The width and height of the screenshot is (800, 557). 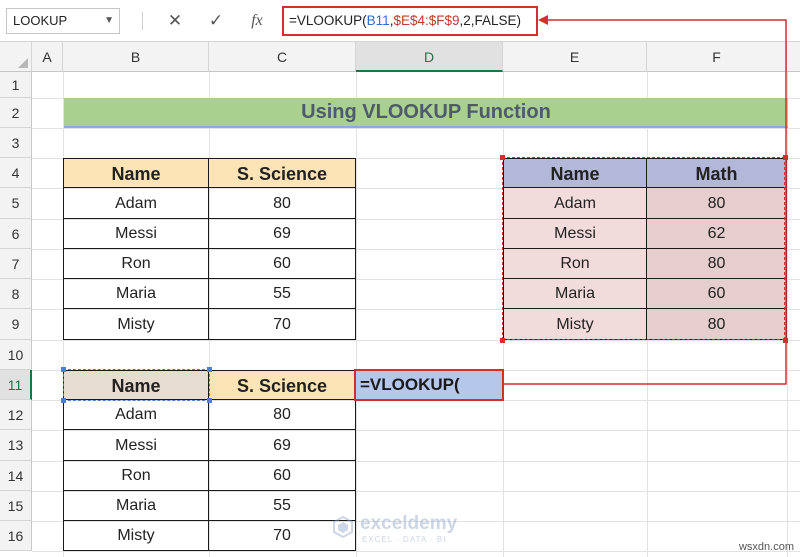 I want to click on table3-cell: 60, so click(x=282, y=476).